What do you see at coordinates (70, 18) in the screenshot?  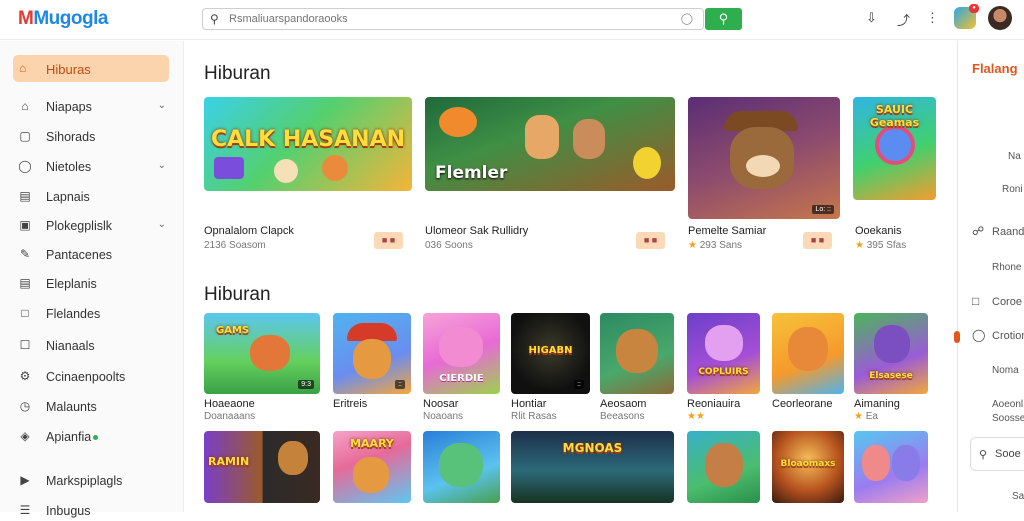 I see `app-name: Mugogla` at bounding box center [70, 18].